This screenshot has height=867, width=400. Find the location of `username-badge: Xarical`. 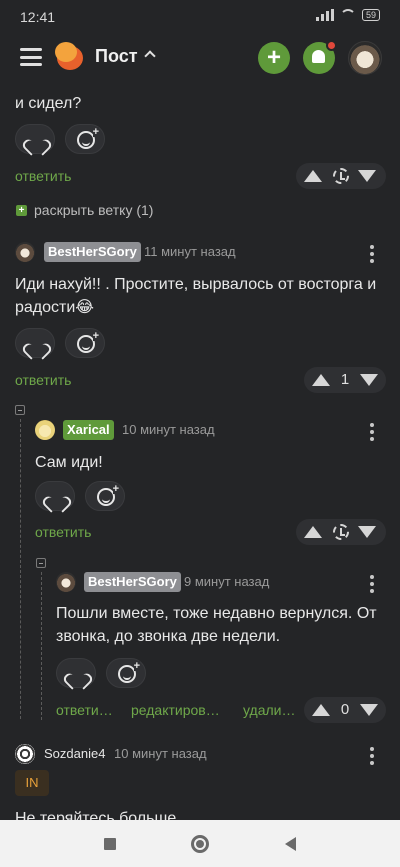

username-badge: Xarical is located at coordinates (88, 430).